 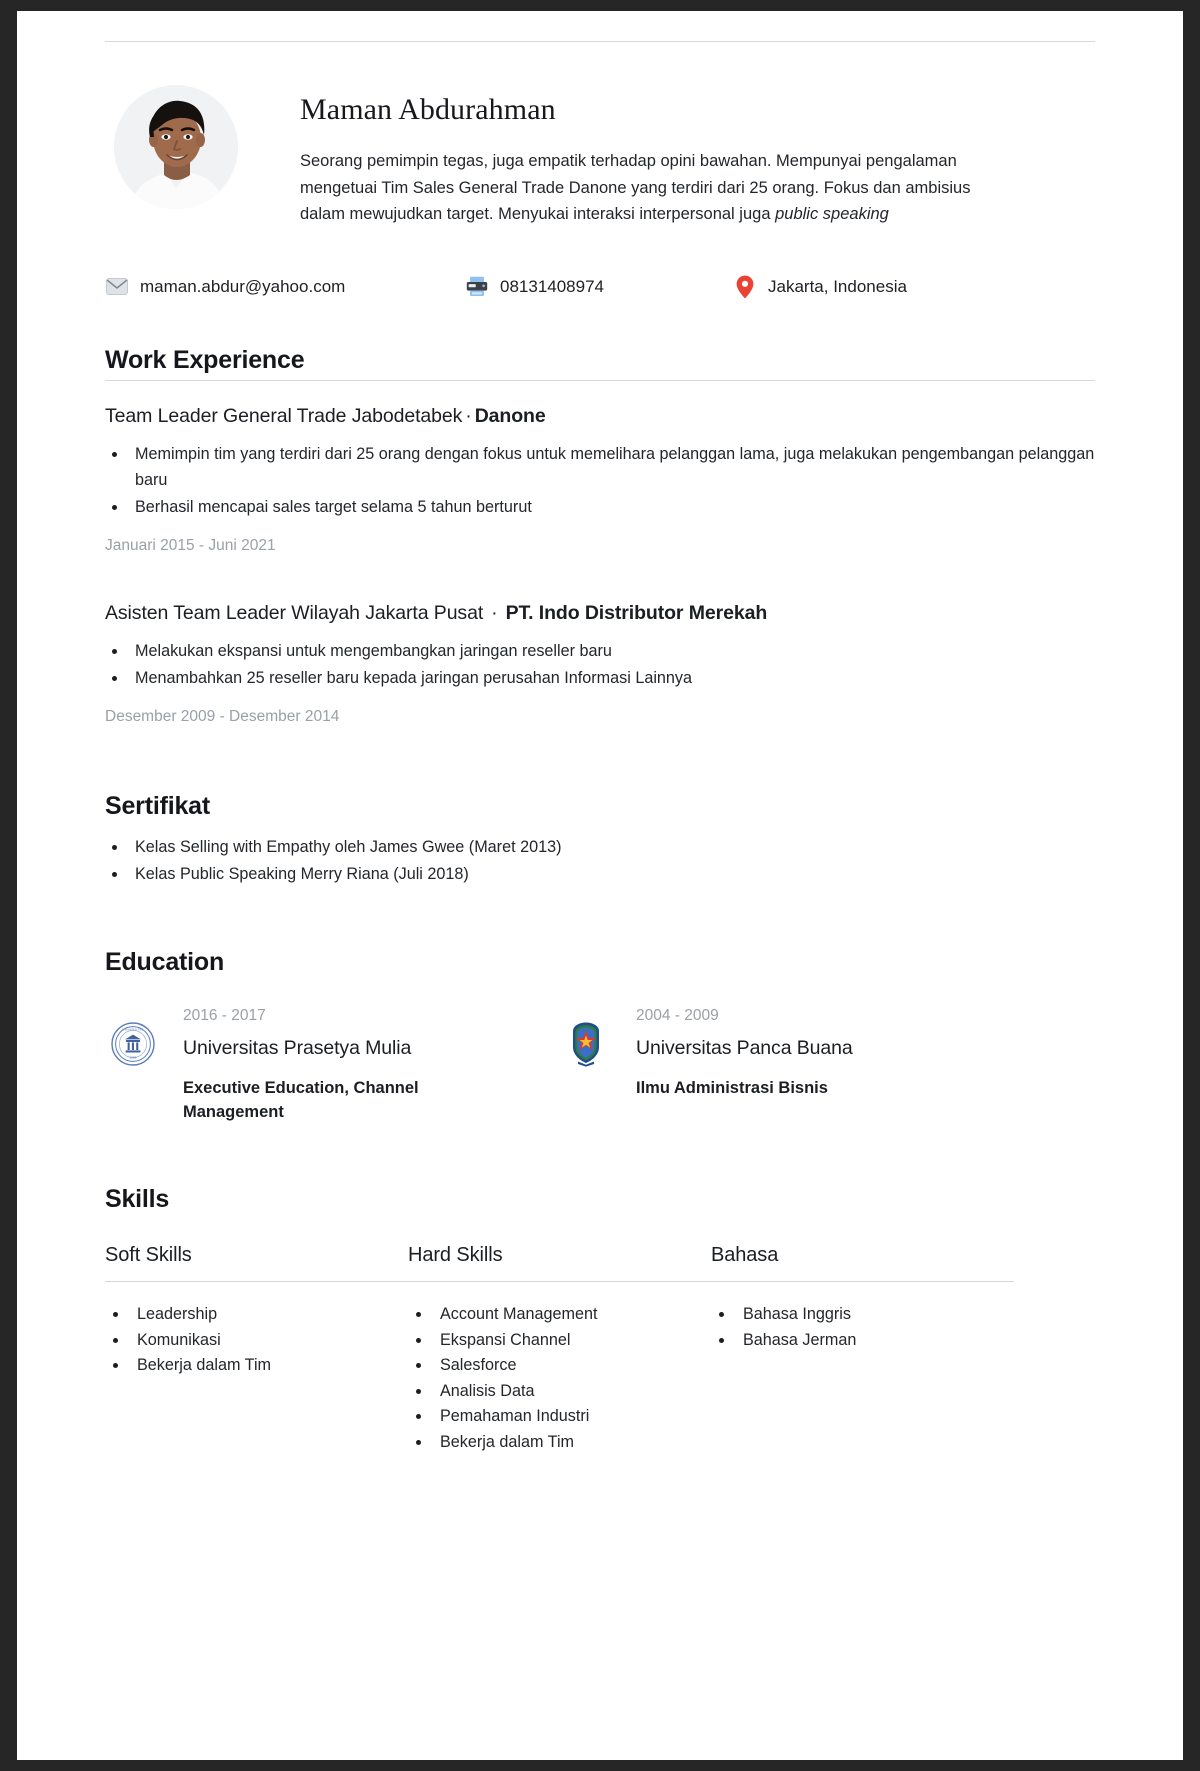 I want to click on section-heading-certificates: Sertifikat, so click(x=157, y=805).